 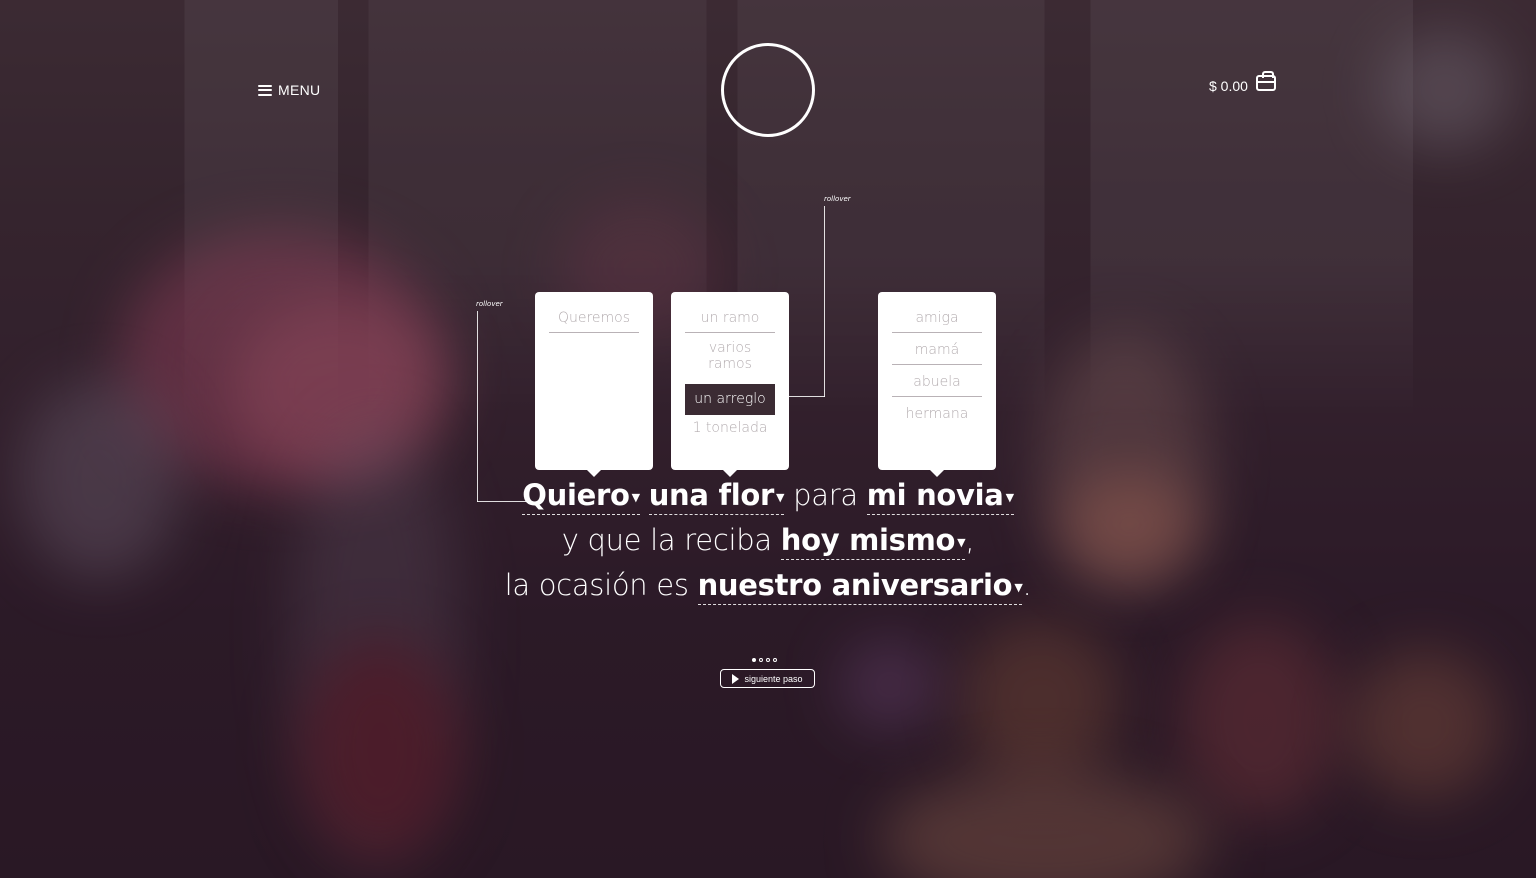 I want to click on sentence-line-2: y que la reciba hoy mismo ▼,, so click(x=768, y=541).